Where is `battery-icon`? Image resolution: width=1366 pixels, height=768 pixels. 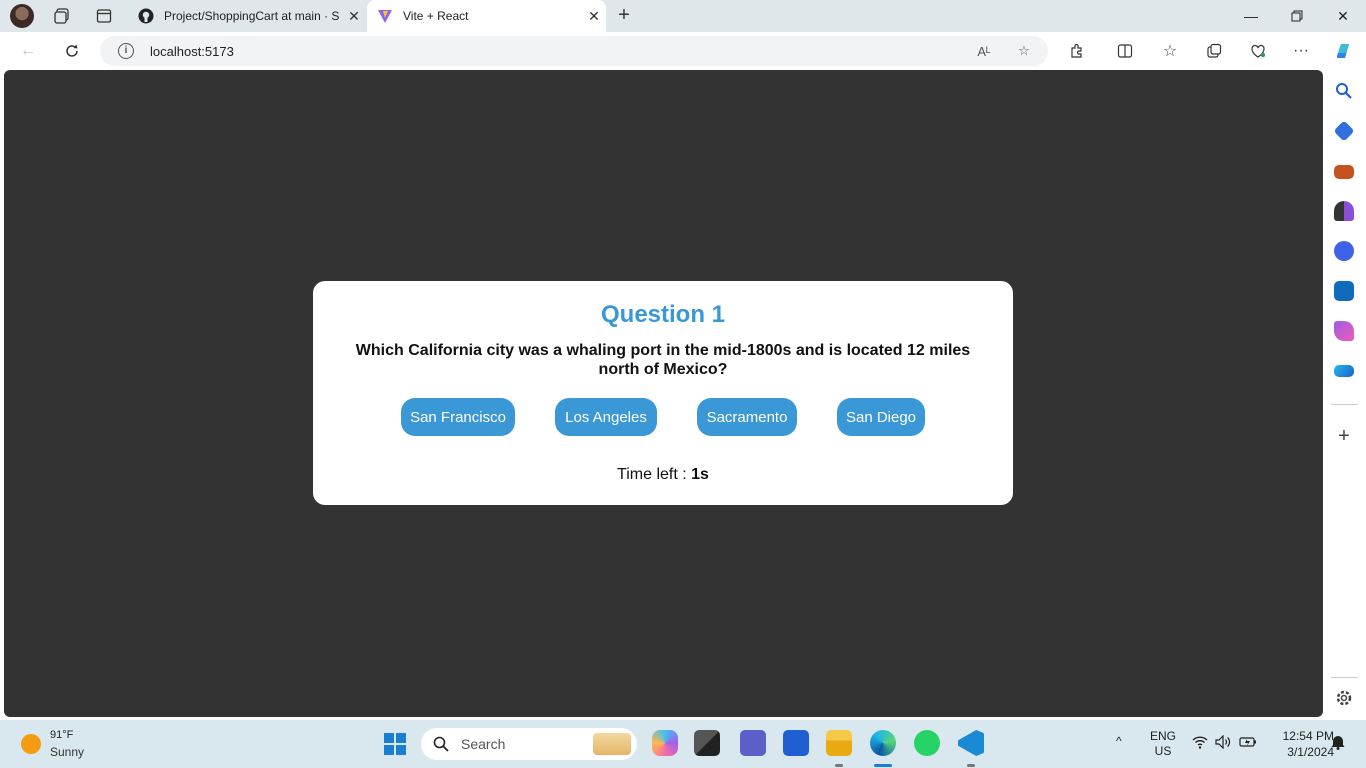 battery-icon is located at coordinates (1248, 743).